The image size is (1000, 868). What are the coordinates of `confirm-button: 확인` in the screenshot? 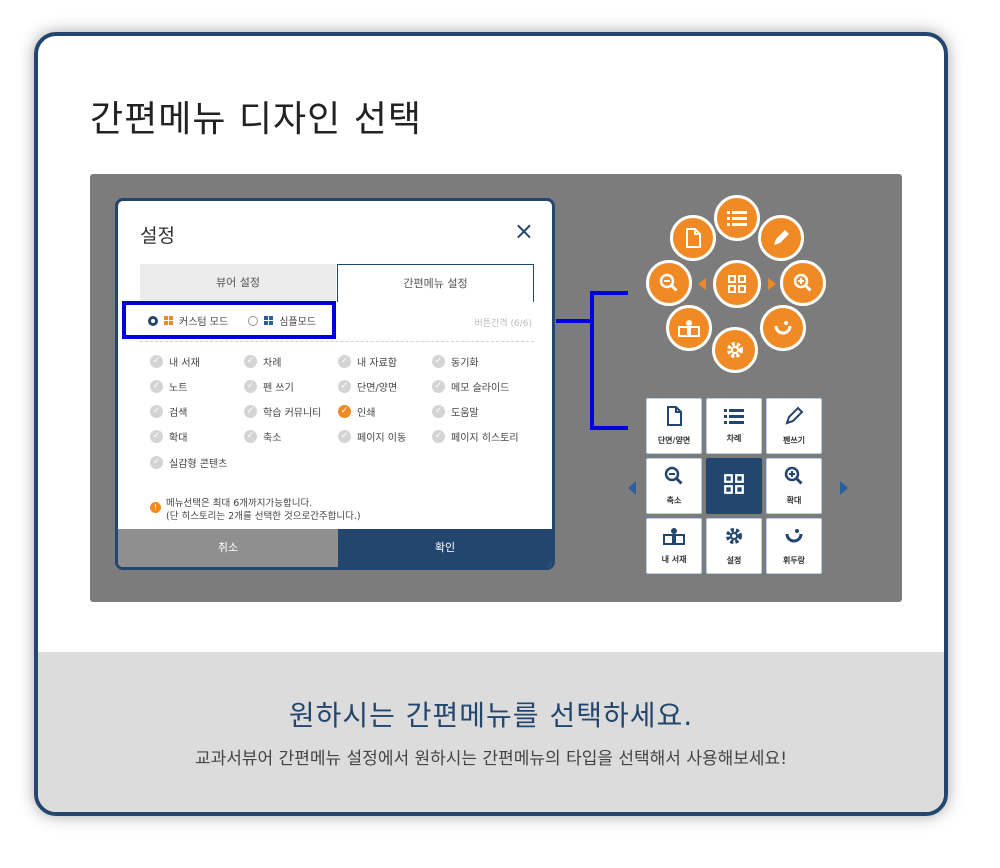 It's located at (445, 548).